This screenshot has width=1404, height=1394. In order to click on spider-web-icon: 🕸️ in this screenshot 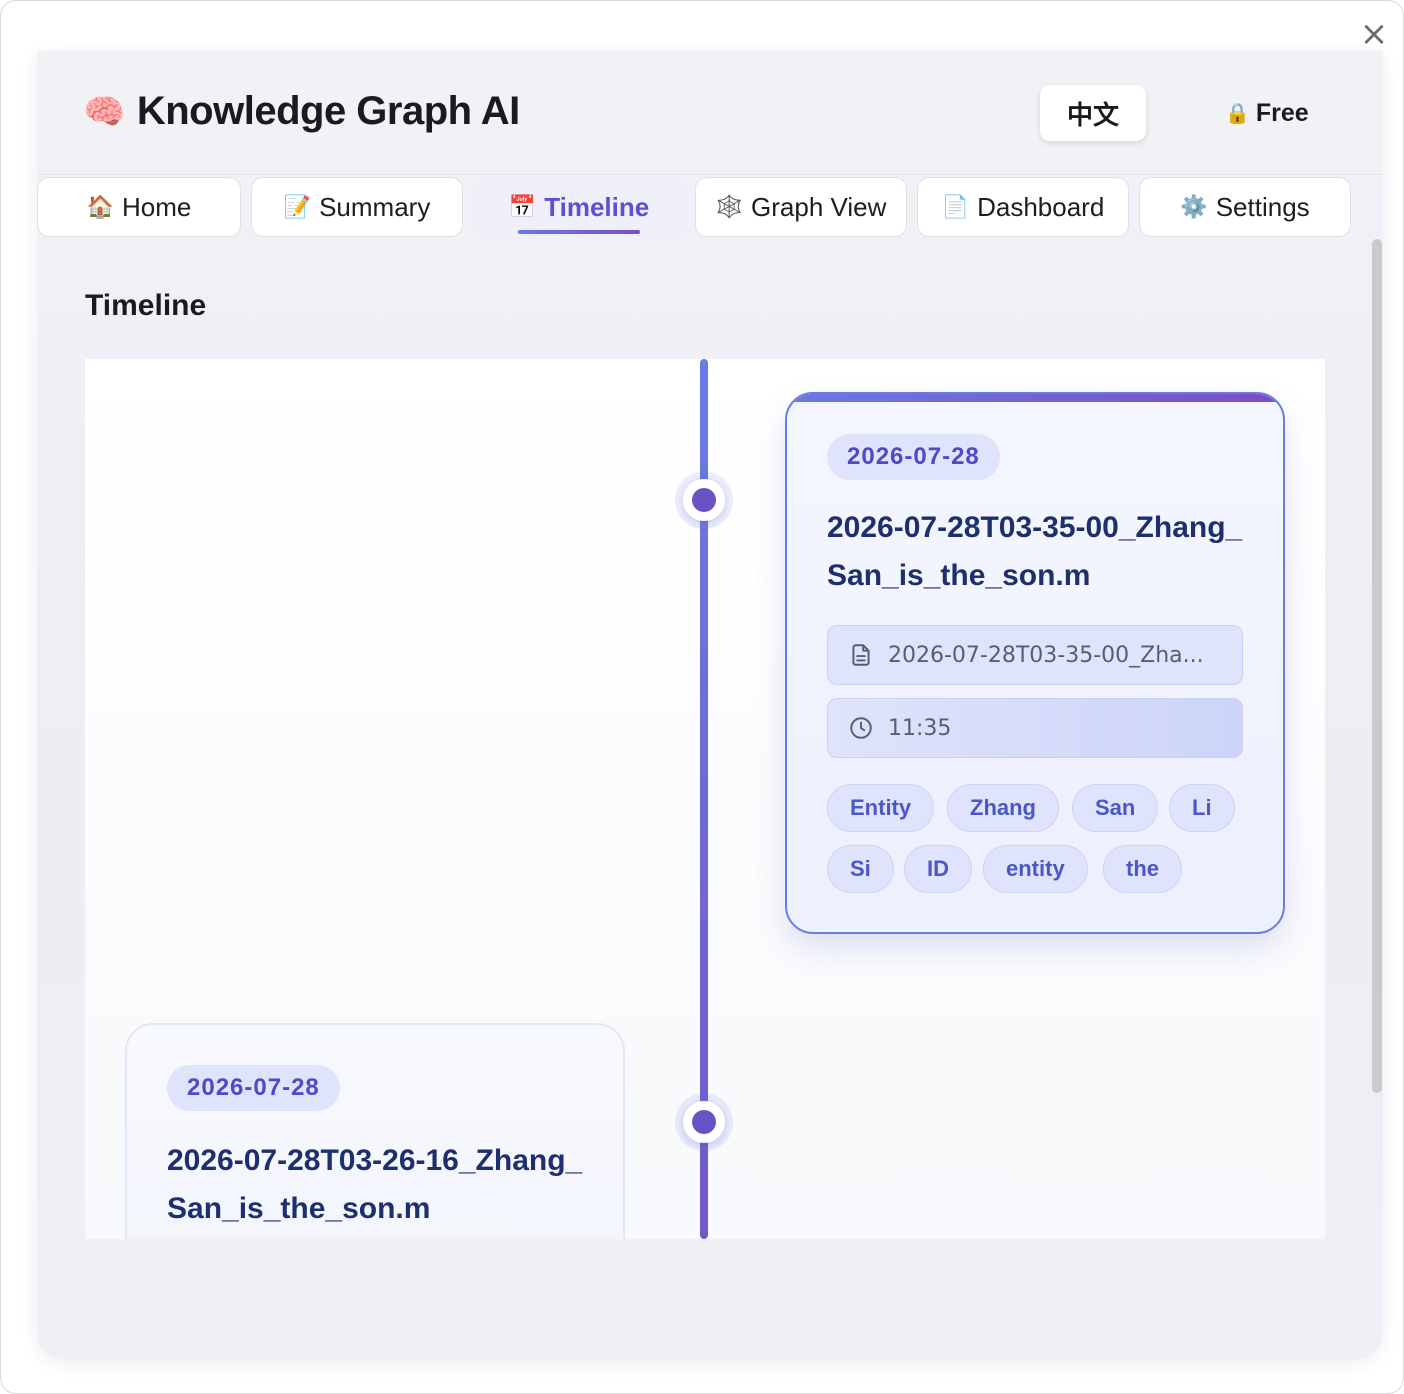, I will do `click(729, 207)`.